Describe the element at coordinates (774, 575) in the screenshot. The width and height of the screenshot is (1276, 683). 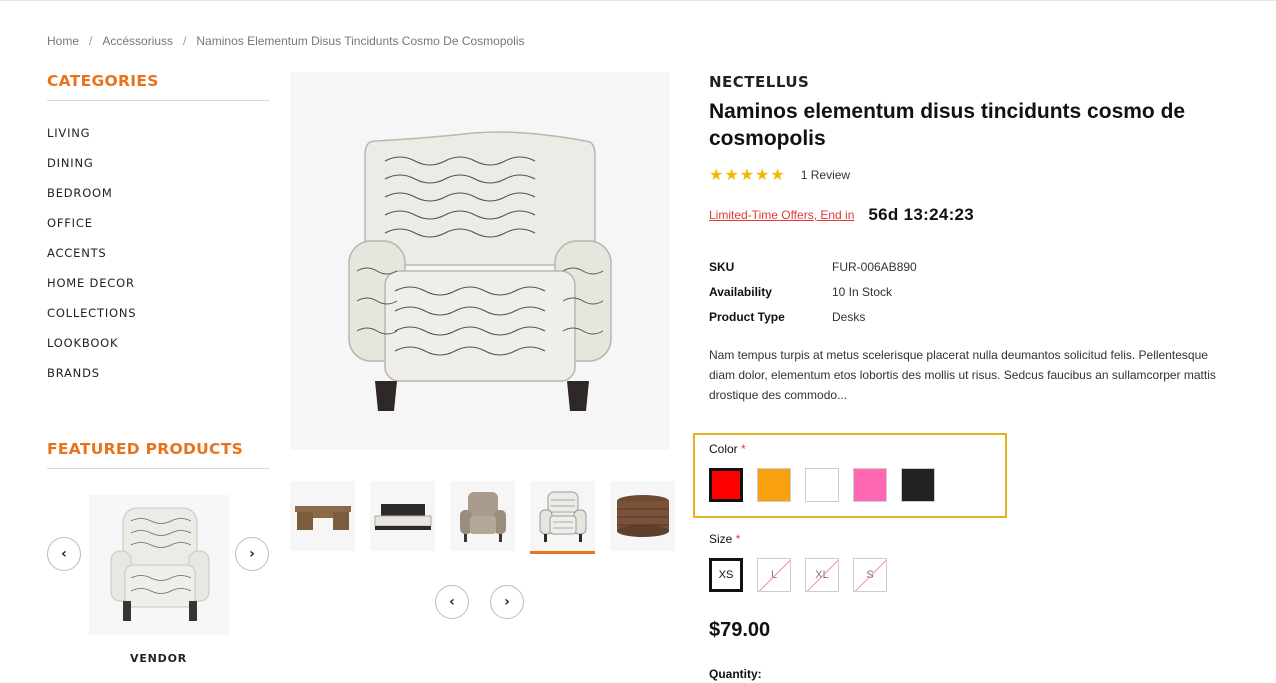
I see `size-option-l: L` at that location.